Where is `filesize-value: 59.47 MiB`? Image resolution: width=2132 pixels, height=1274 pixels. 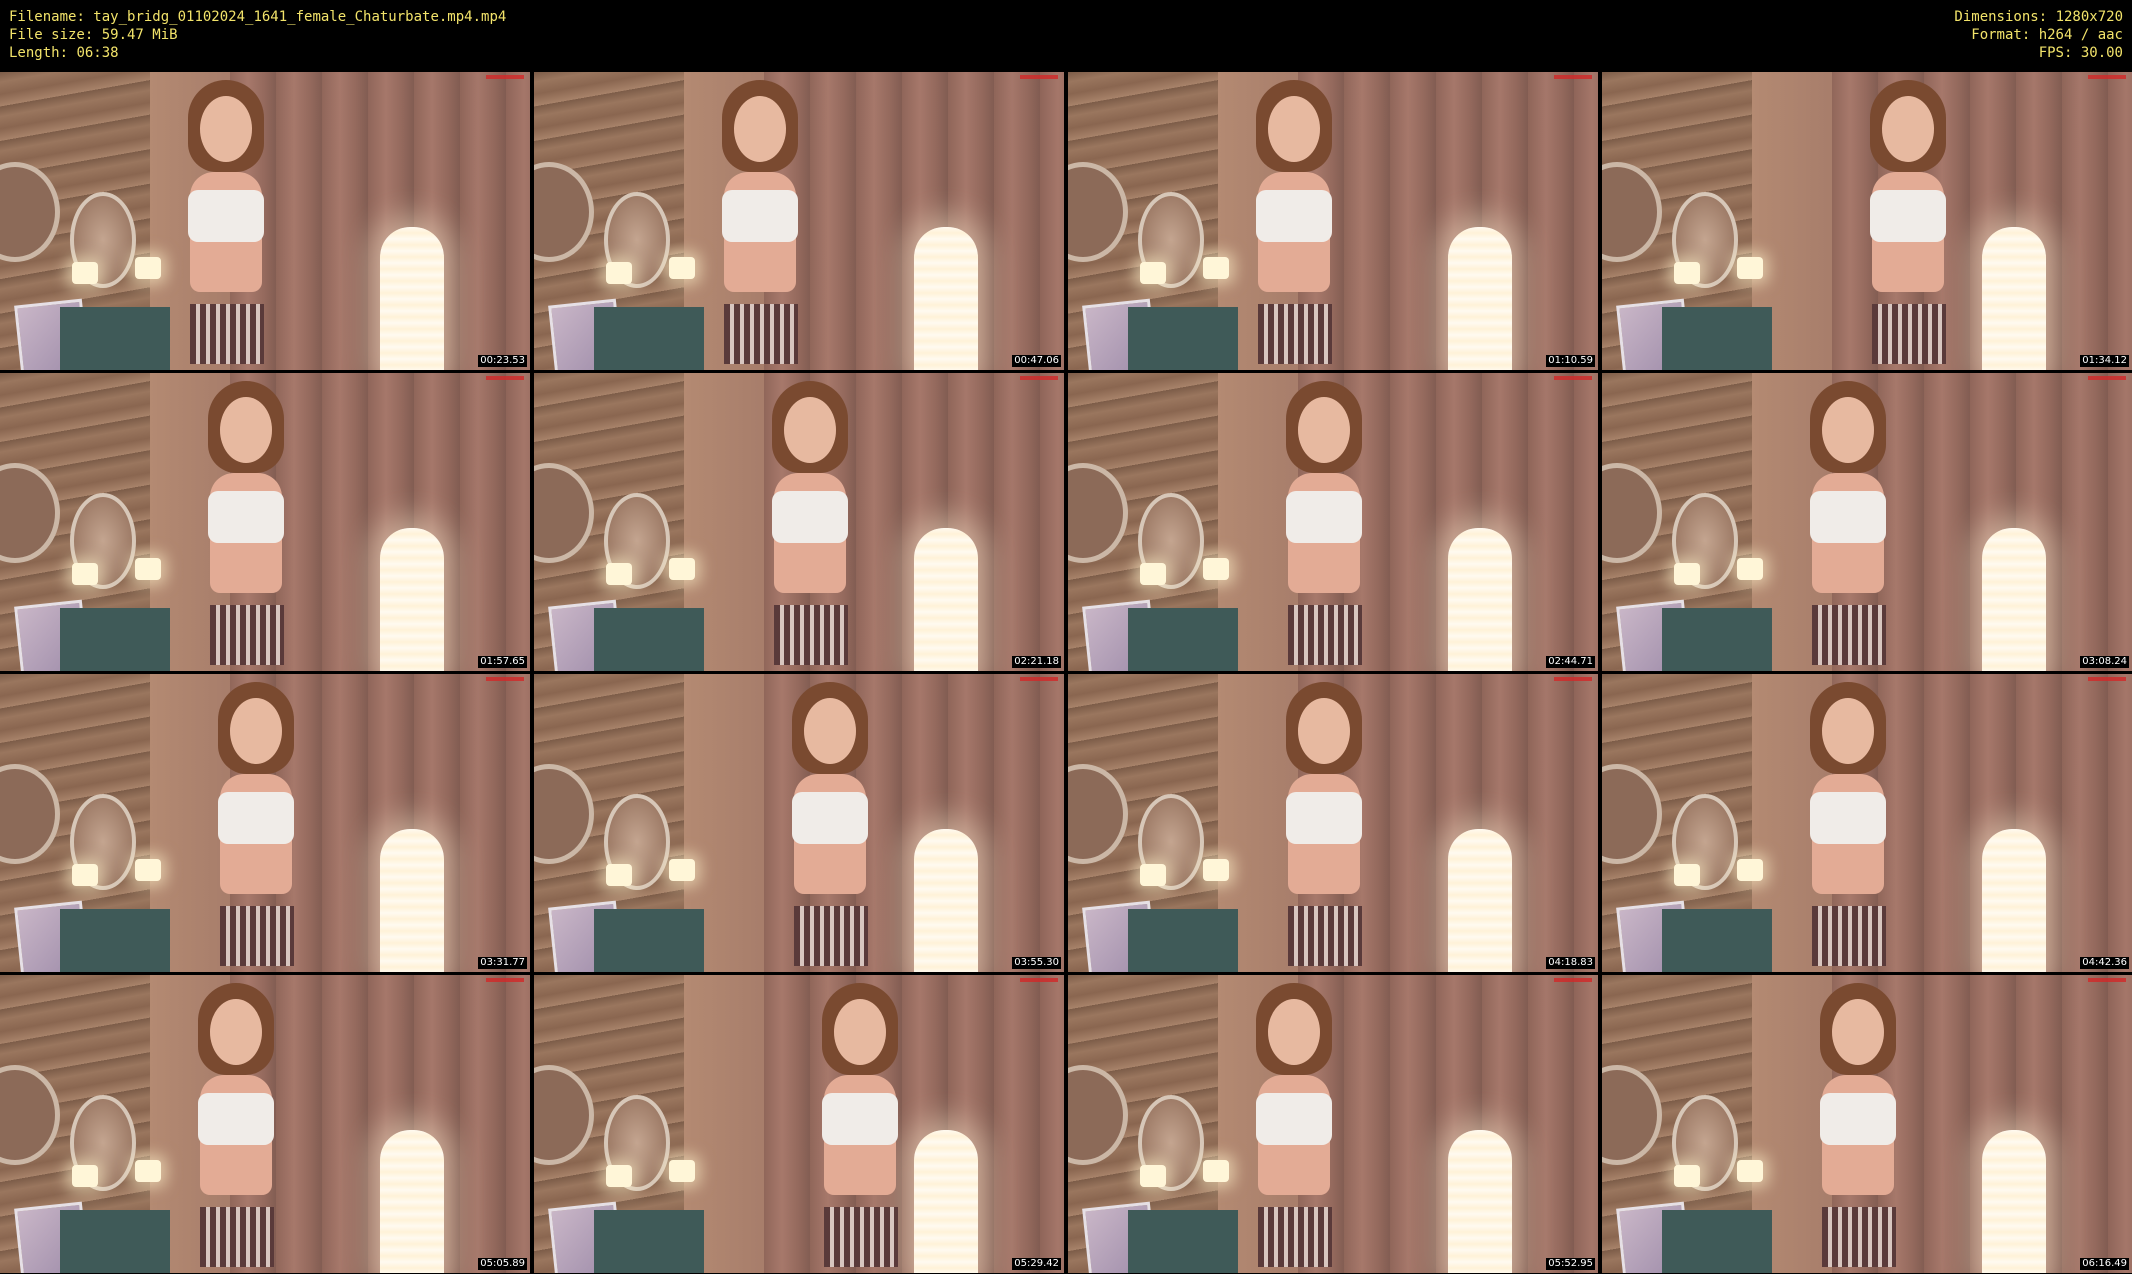 filesize-value: 59.47 MiB is located at coordinates (139, 35).